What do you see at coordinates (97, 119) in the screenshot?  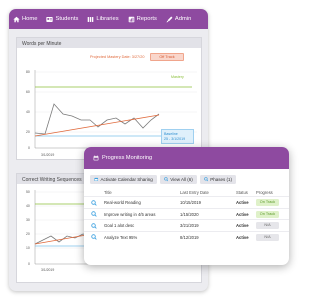 I see `words-per-minute-series` at bounding box center [97, 119].